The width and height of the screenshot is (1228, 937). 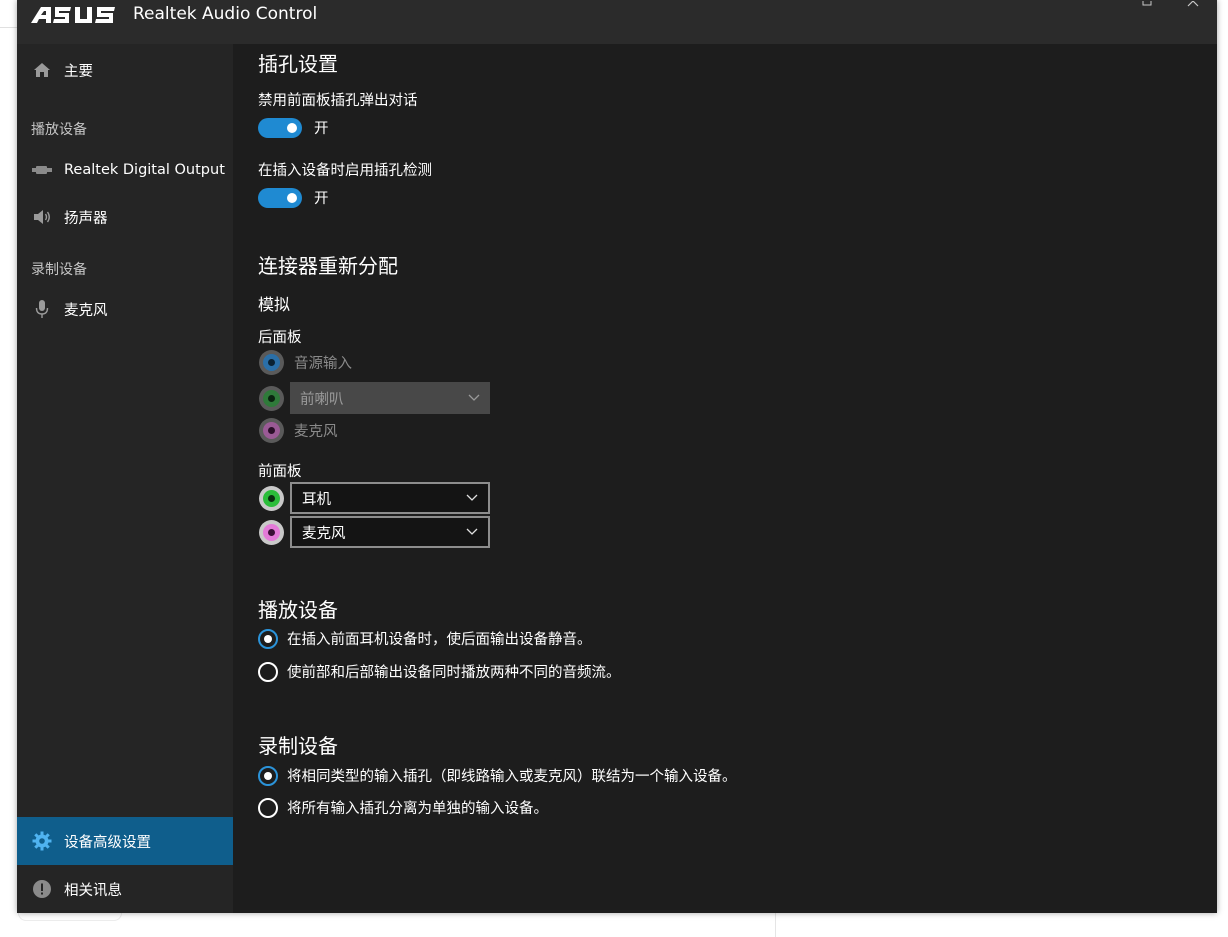 What do you see at coordinates (617, 22) in the screenshot?
I see `title-bar: Realtek Audio Control` at bounding box center [617, 22].